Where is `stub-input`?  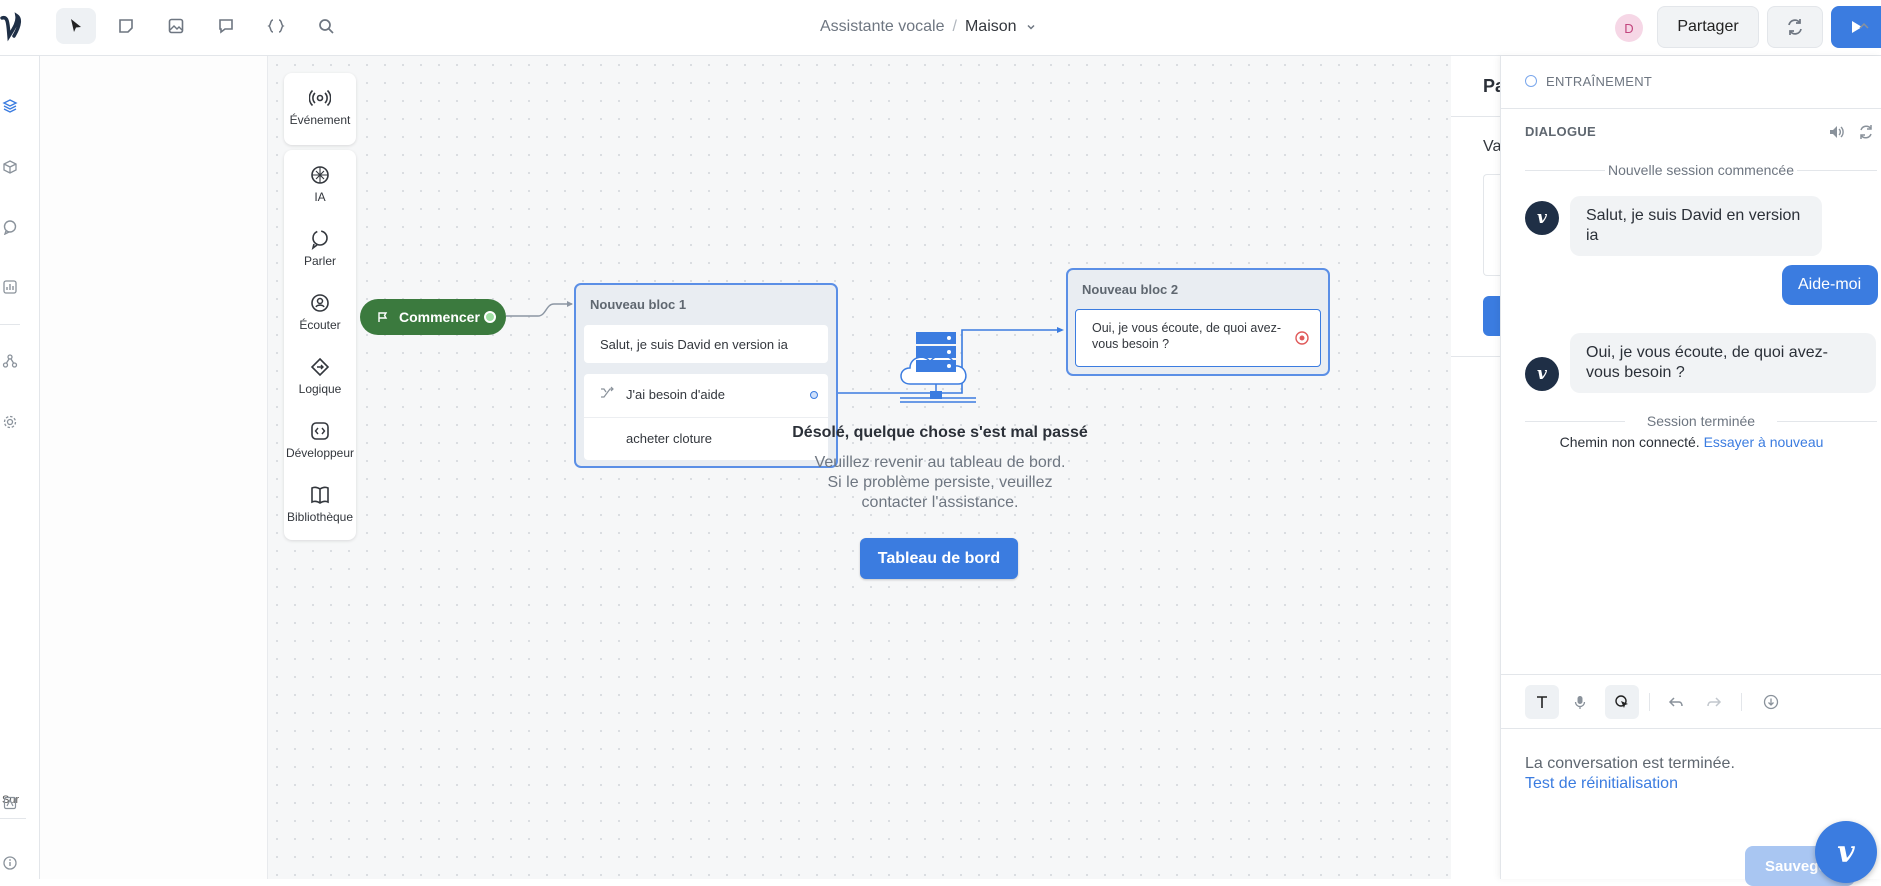 stub-input is located at coordinates (1492, 225).